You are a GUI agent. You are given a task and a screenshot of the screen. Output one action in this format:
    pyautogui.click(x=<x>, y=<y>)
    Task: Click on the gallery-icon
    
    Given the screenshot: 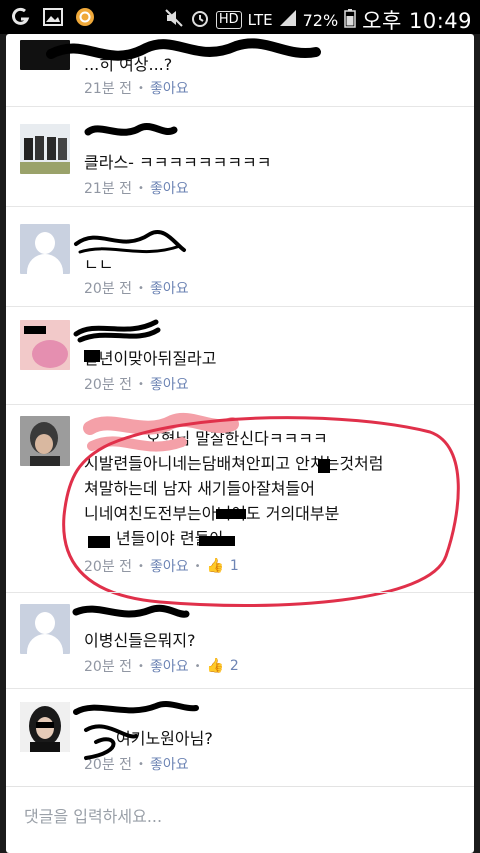 What is the action you would take?
    pyautogui.click(x=53, y=17)
    